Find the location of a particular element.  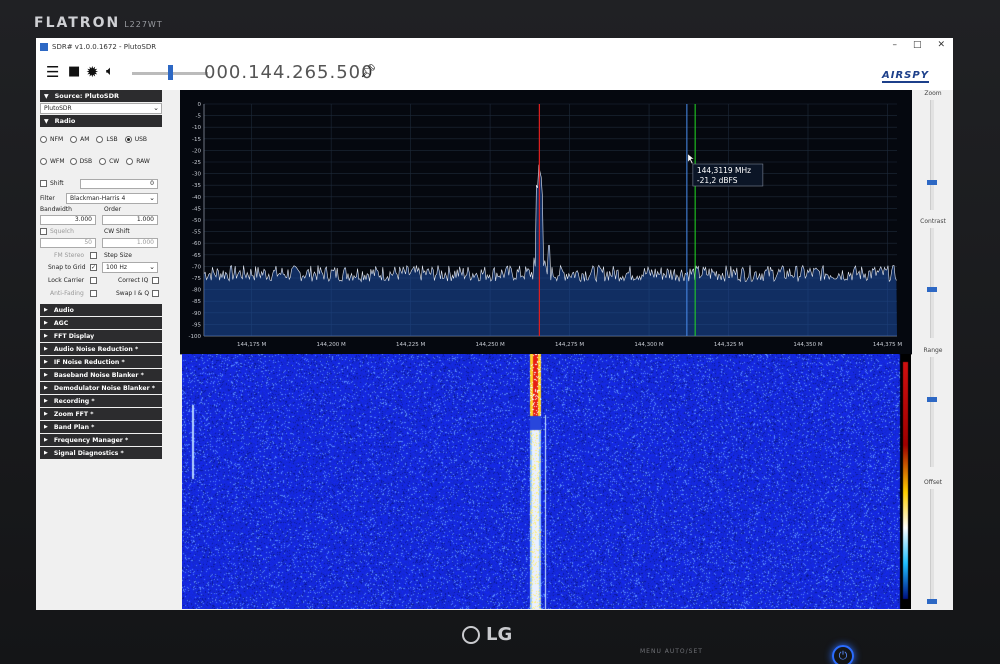

shift-input: 0 is located at coordinates (119, 183).